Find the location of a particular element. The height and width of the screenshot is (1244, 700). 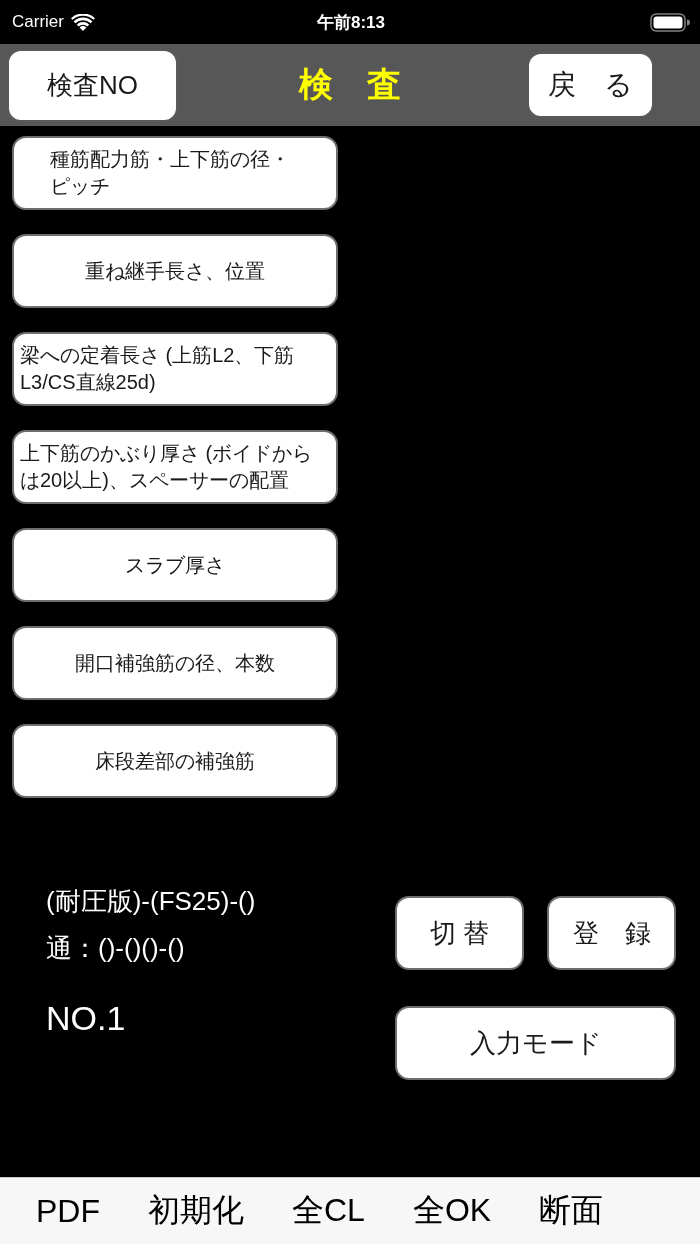

check-item-button: 梁への定着長さ (上筋L2、下筋L3/CS直線25d) is located at coordinates (175, 369).